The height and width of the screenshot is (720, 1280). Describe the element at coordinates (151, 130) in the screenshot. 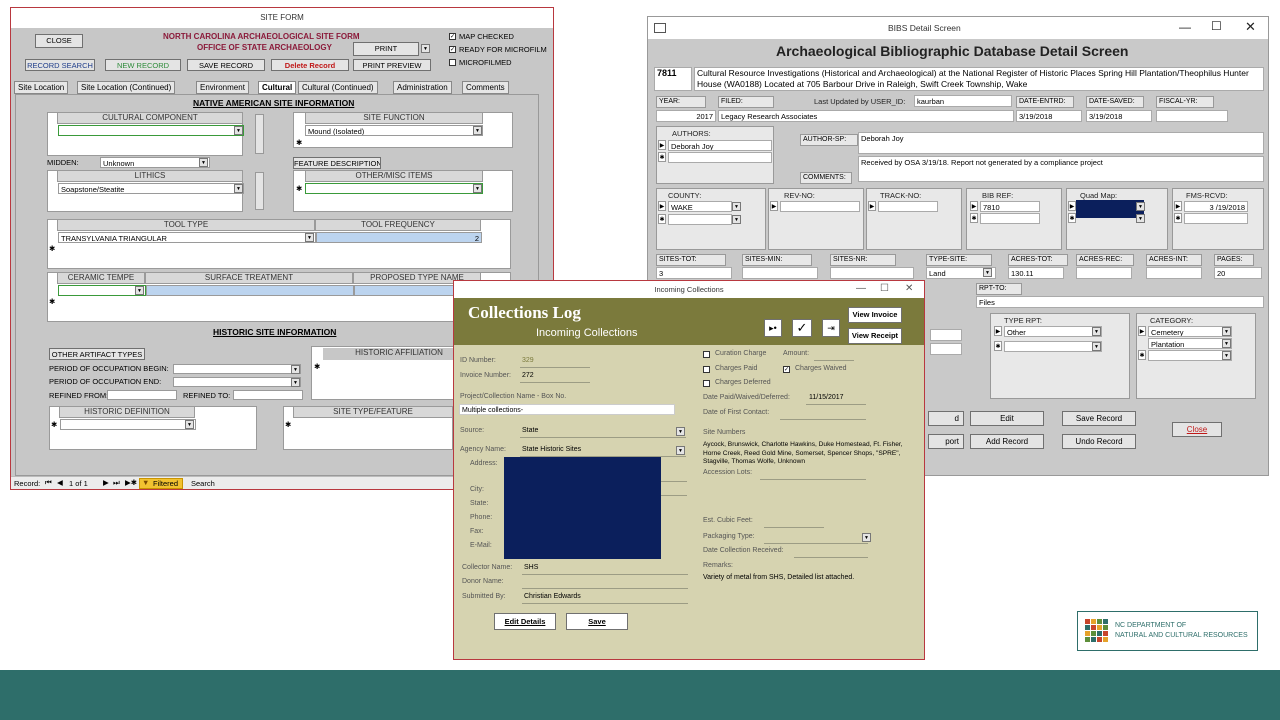

I see `cultural-component-field` at that location.